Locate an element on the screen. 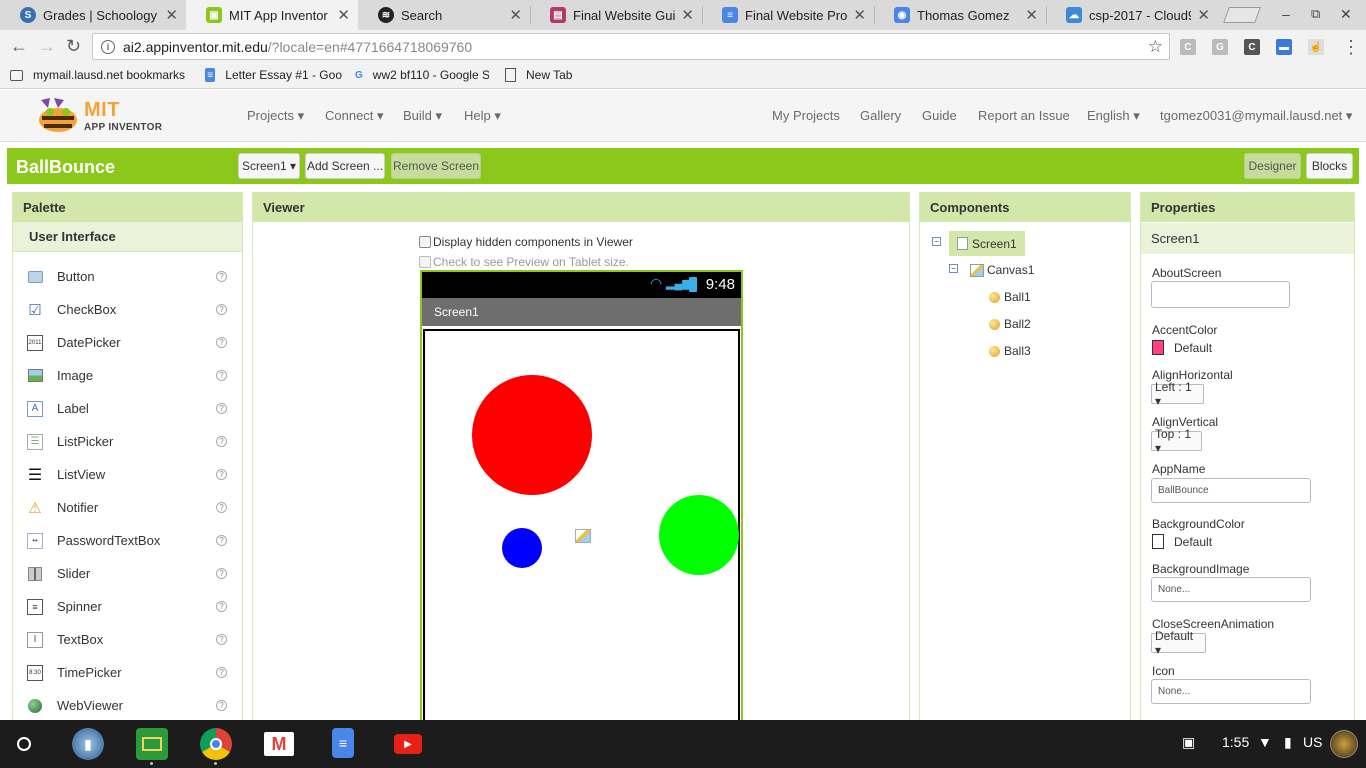 The image size is (1366, 768). forward-icon: → is located at coordinates (47, 46).